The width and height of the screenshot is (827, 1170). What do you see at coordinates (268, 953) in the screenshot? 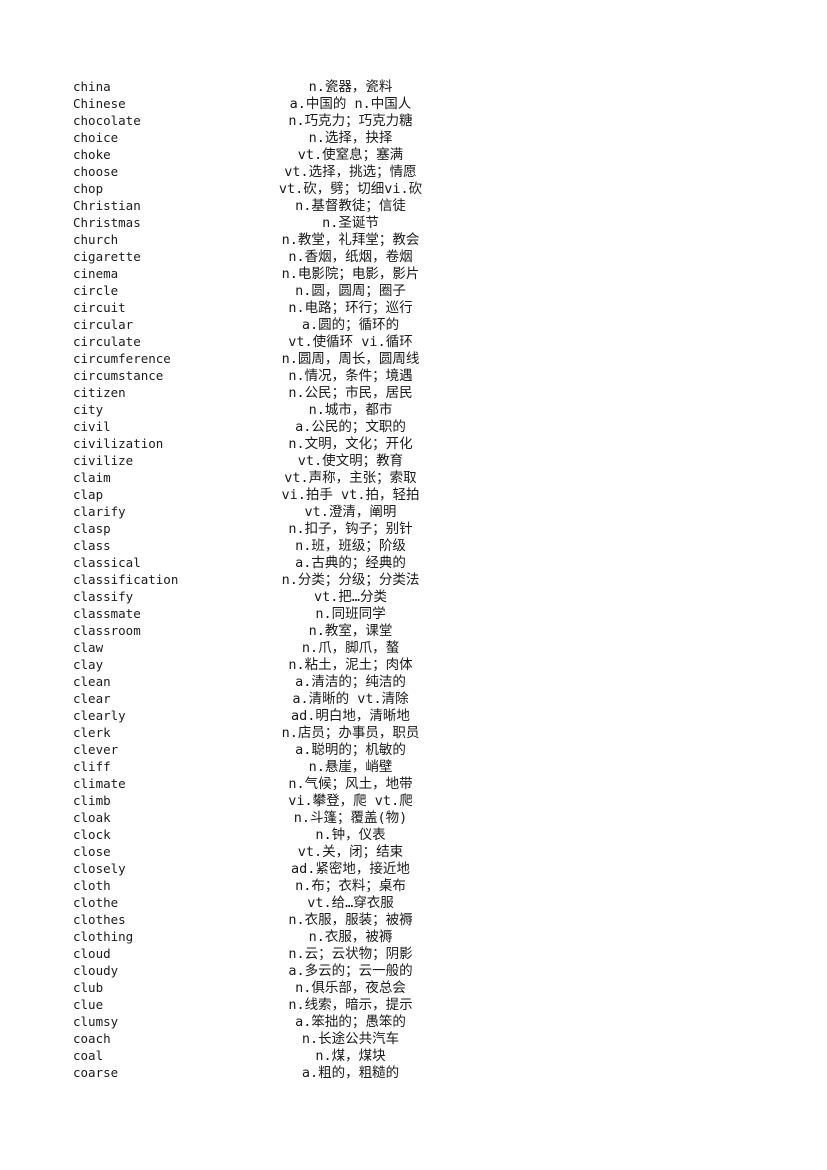
I see `vocabulary-entry-row: cloud n.云；云状物；阴影` at bounding box center [268, 953].